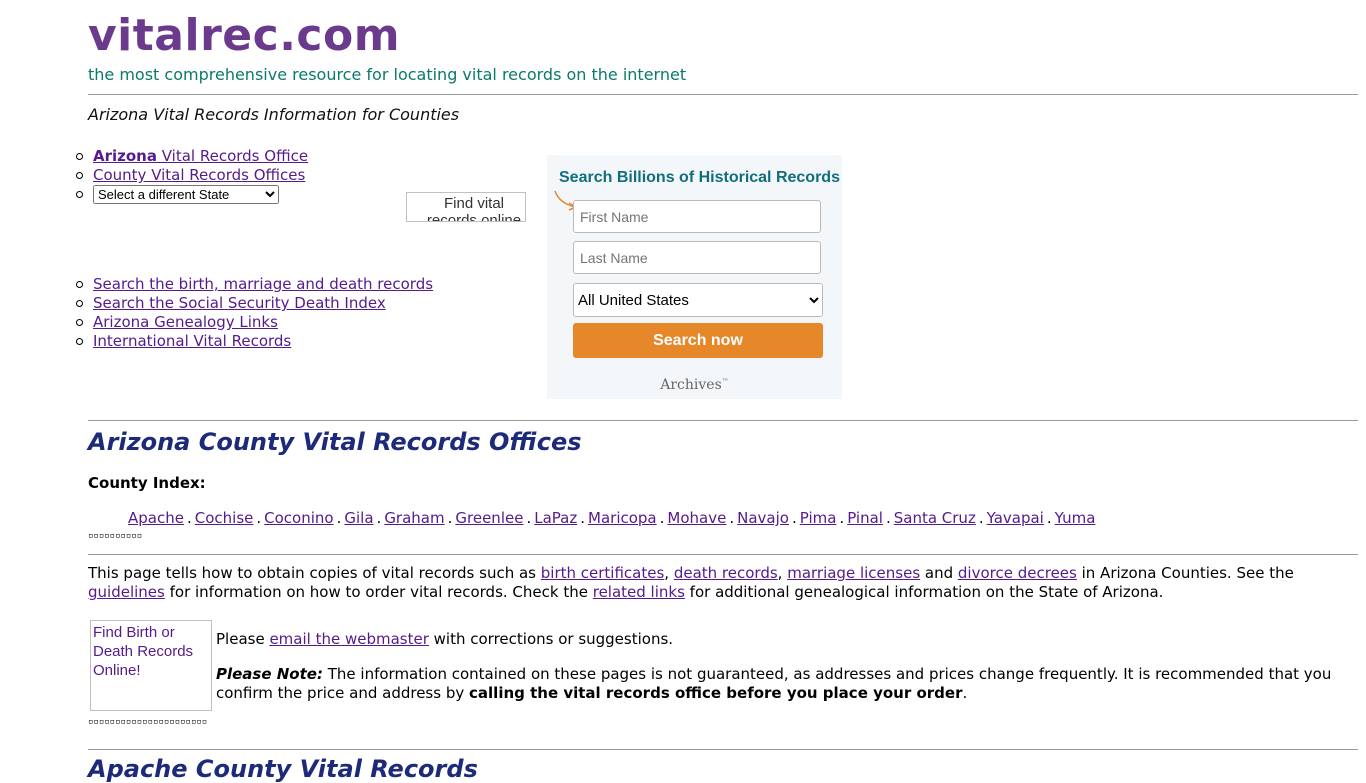  I want to click on county-link-maricopa: Maricopa, so click(622, 518).